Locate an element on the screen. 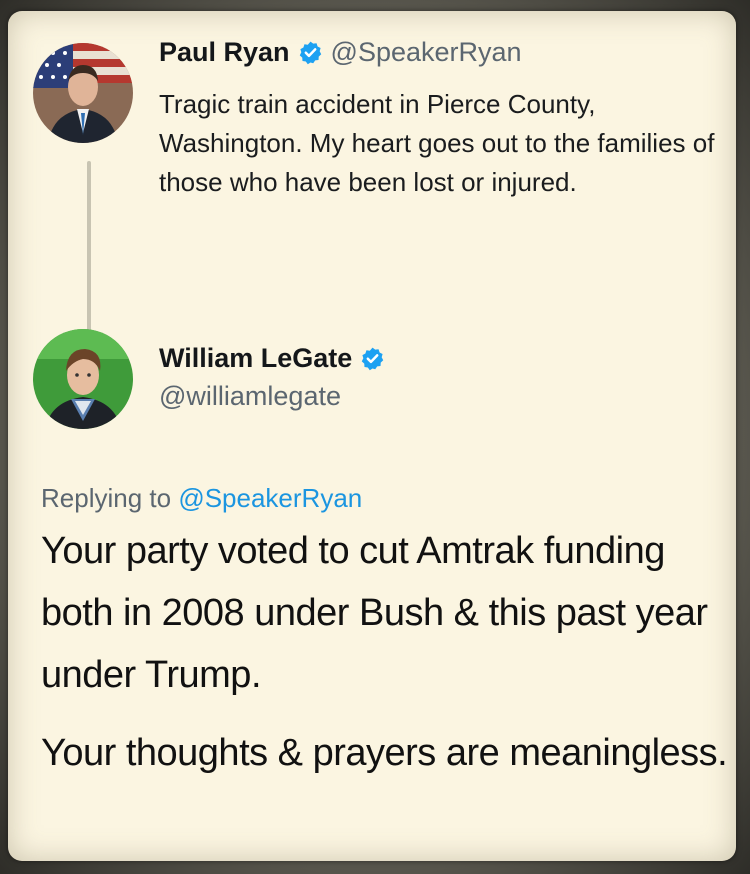 Image resolution: width=750 pixels, height=874 pixels. reply-author-handle: @williamlegate is located at coordinates (250, 396).